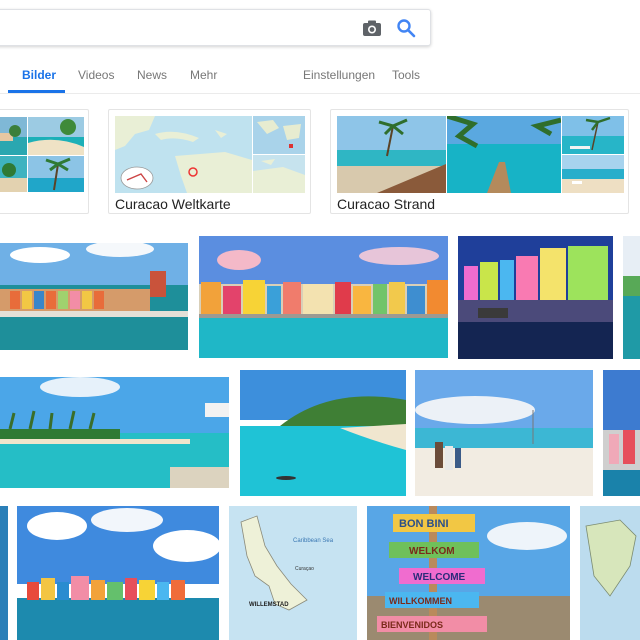 This screenshot has height=640, width=640. What do you see at coordinates (269, 605) in the screenshot?
I see `svg-text: WILLEMSTAD` at bounding box center [269, 605].